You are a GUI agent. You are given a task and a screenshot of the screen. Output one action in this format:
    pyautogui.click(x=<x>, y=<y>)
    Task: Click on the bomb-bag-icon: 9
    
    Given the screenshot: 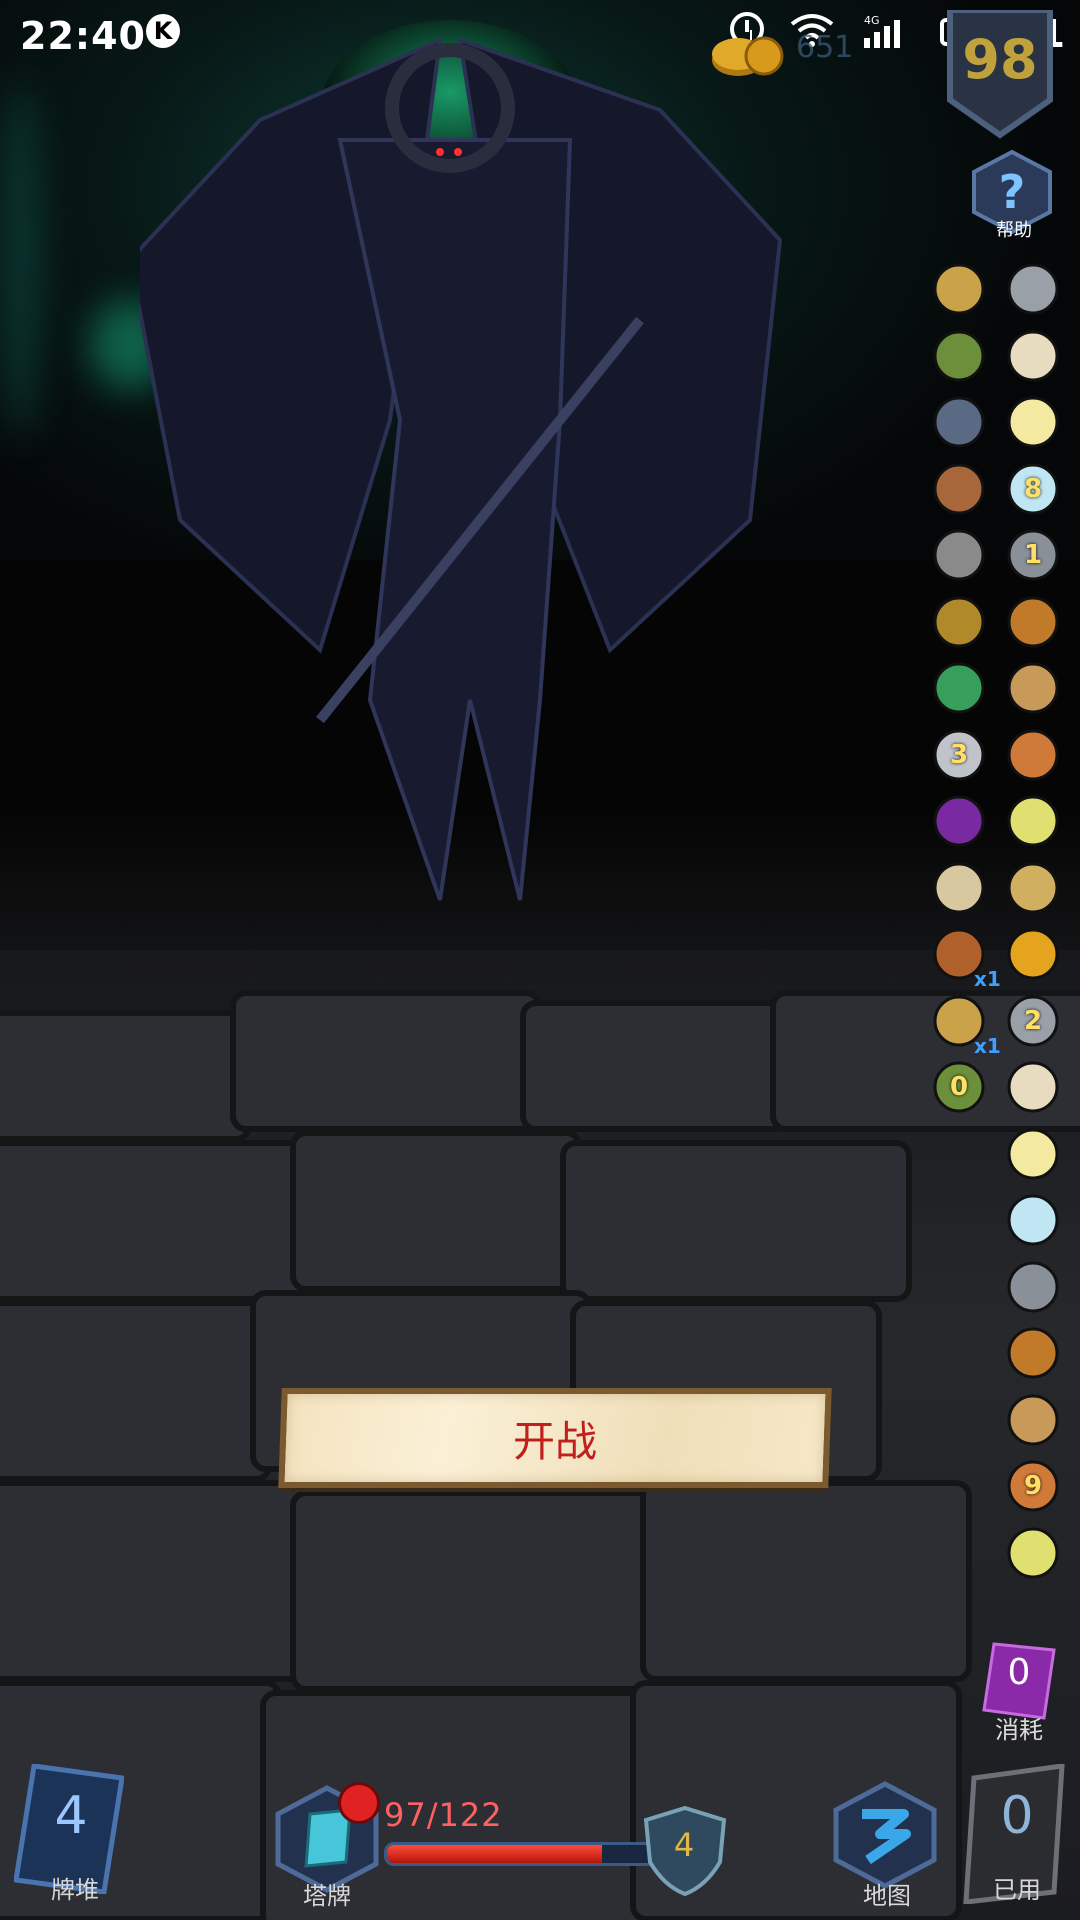 What is the action you would take?
    pyautogui.click(x=1033, y=1486)
    